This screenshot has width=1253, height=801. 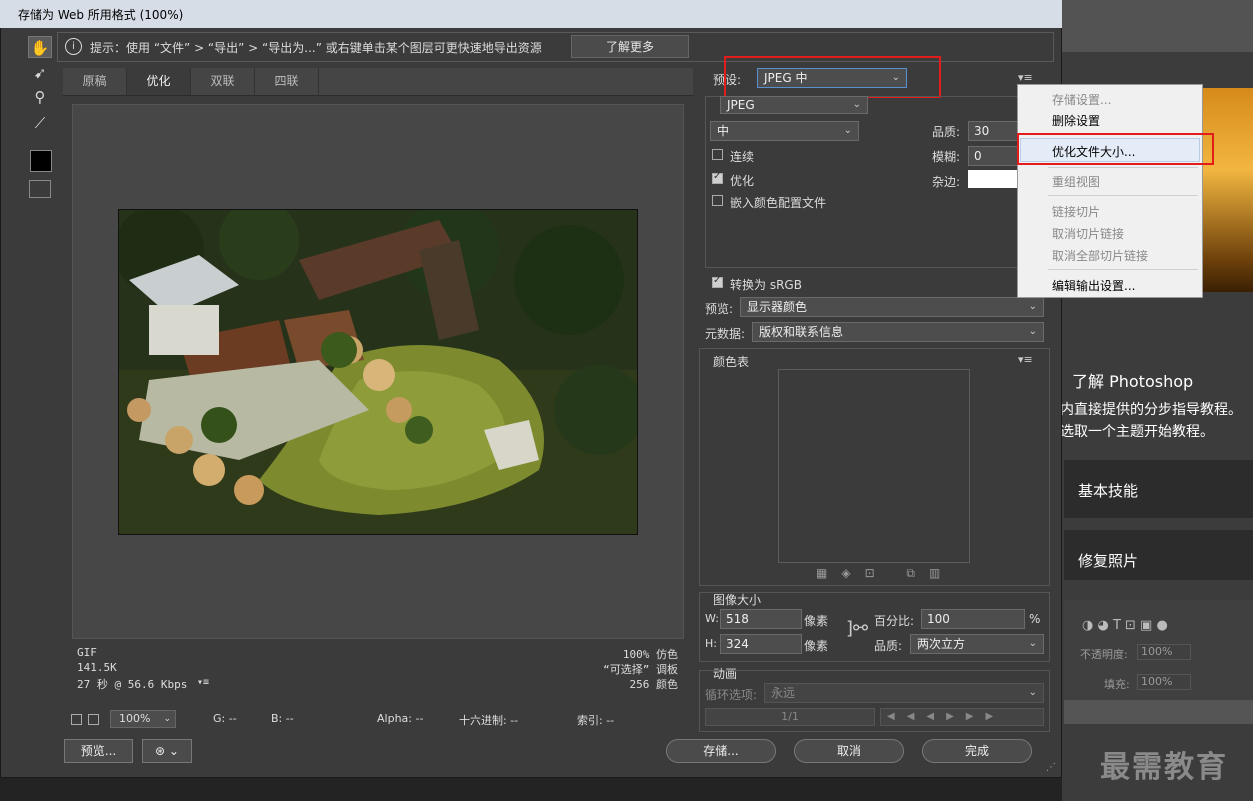 What do you see at coordinates (41, 161) in the screenshot?
I see `eyedropper-color-swatch` at bounding box center [41, 161].